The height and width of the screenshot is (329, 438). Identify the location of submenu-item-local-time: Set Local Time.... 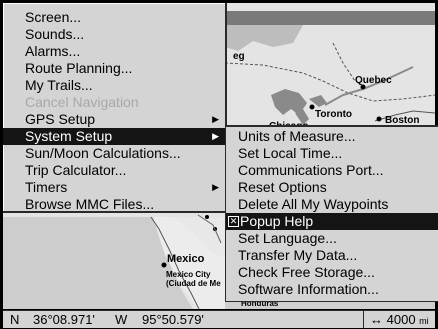
(332, 153).